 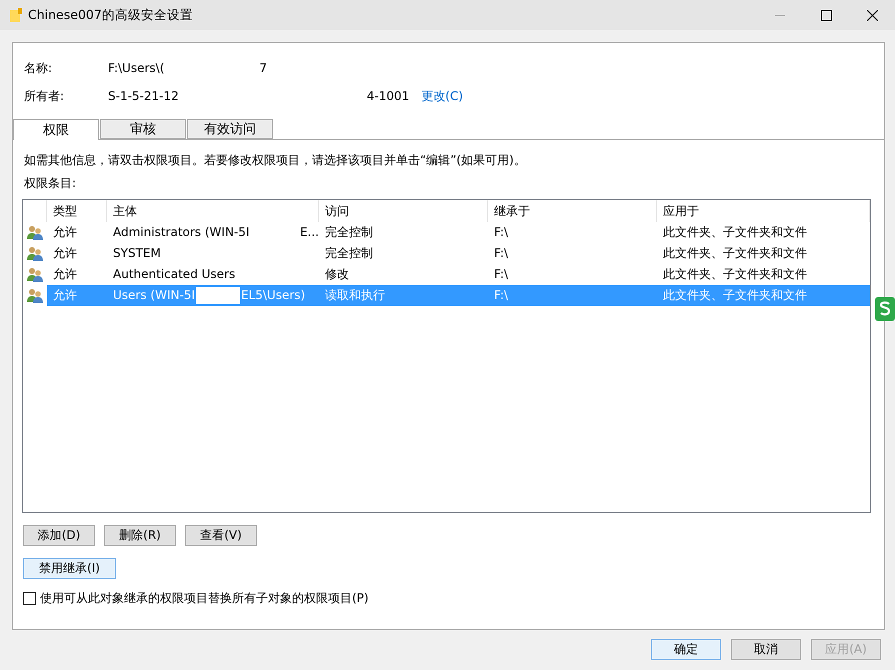 What do you see at coordinates (16, 15) in the screenshot?
I see `folder-icon` at bounding box center [16, 15].